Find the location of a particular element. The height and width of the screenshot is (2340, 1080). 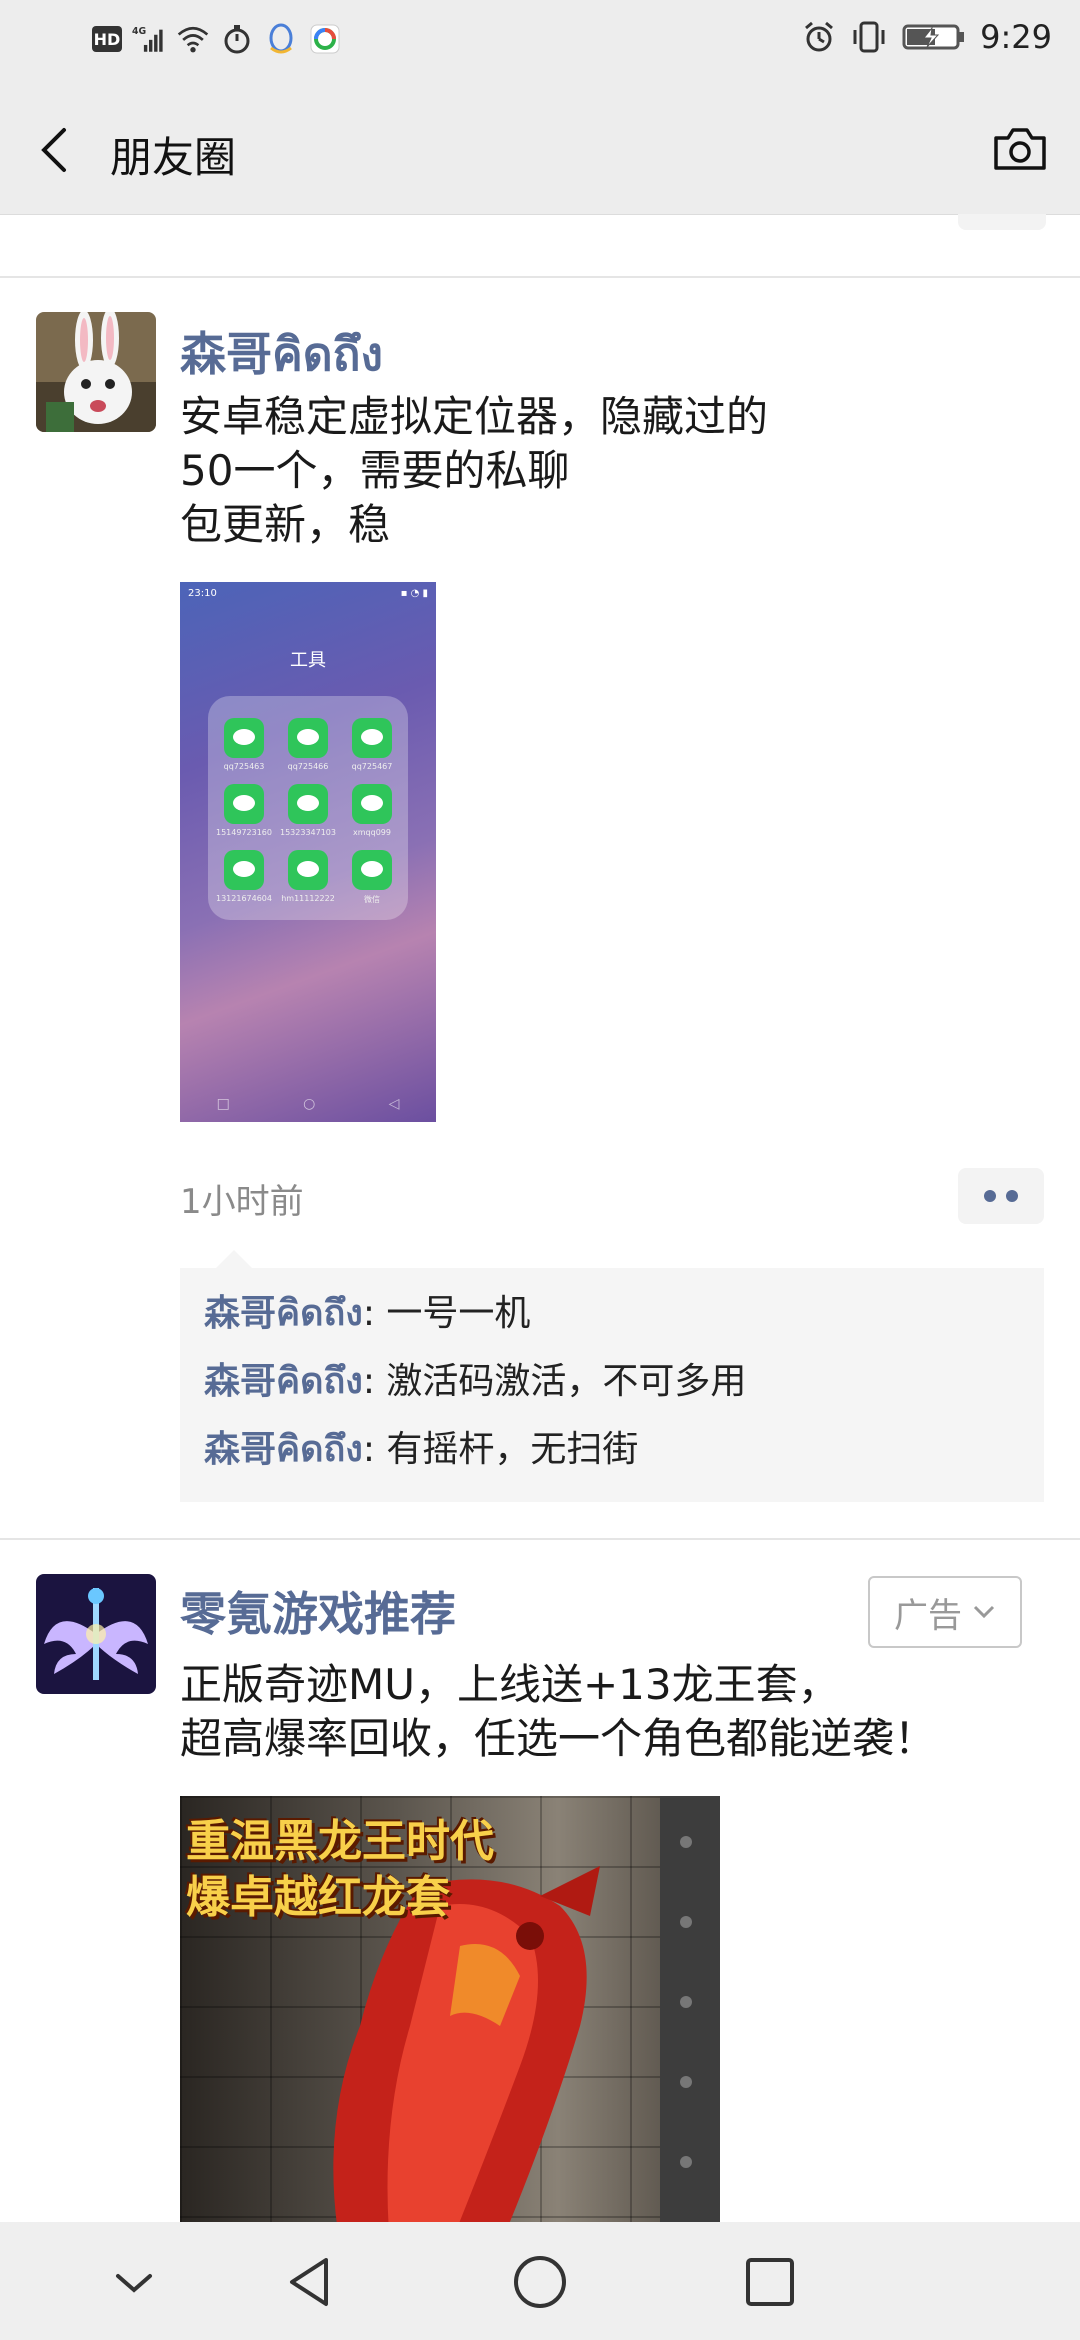

status-bar: HD 4G 9:29 is located at coordinates (540, 42).